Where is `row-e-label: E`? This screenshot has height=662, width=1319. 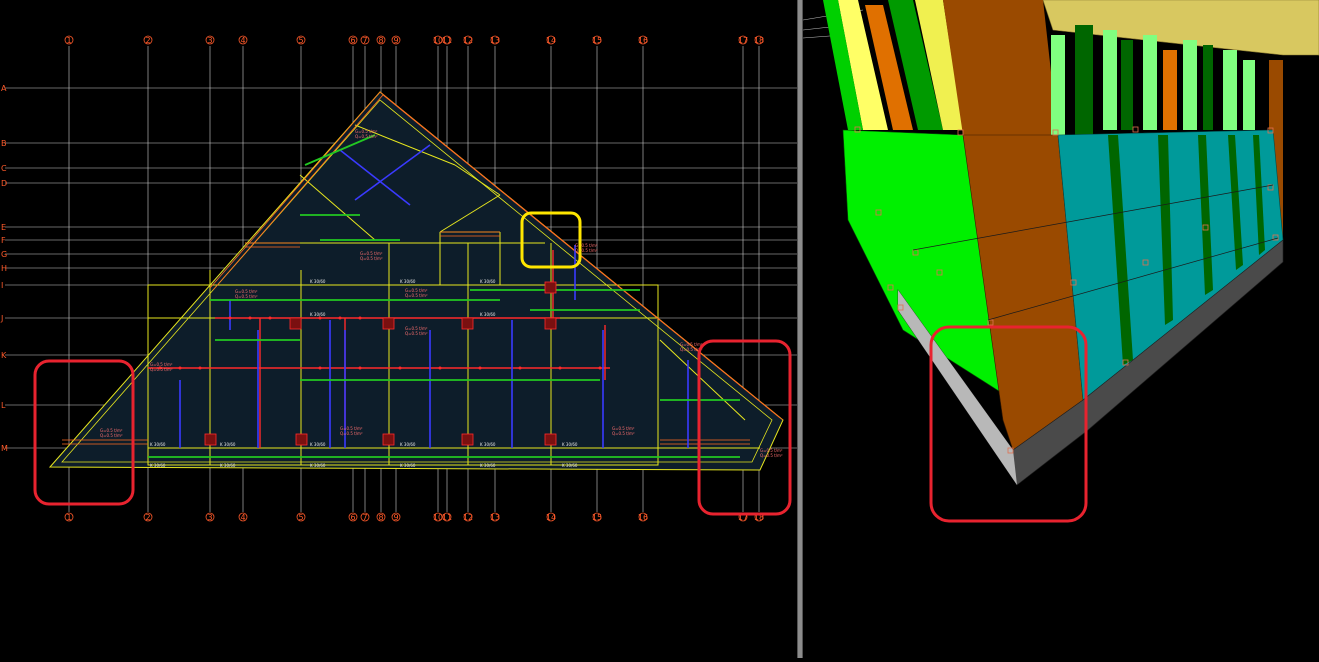
row-e-label: E is located at coordinates (3, 227).